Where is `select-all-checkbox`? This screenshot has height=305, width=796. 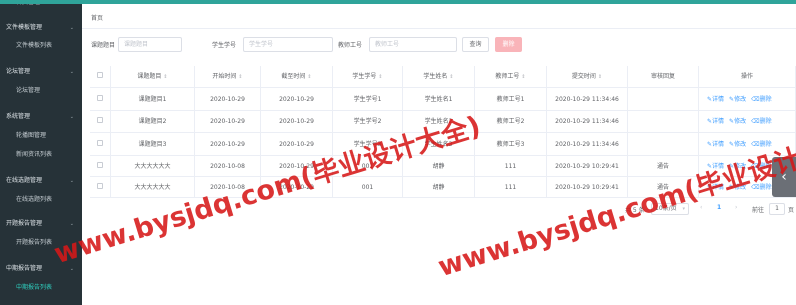 select-all-checkbox is located at coordinates (100, 75).